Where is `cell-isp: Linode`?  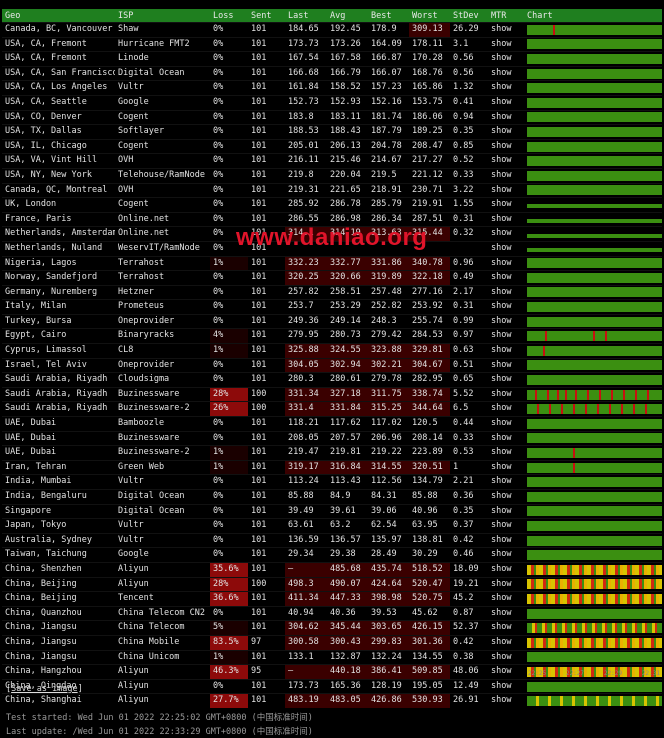
cell-isp: Linode is located at coordinates (133, 58).